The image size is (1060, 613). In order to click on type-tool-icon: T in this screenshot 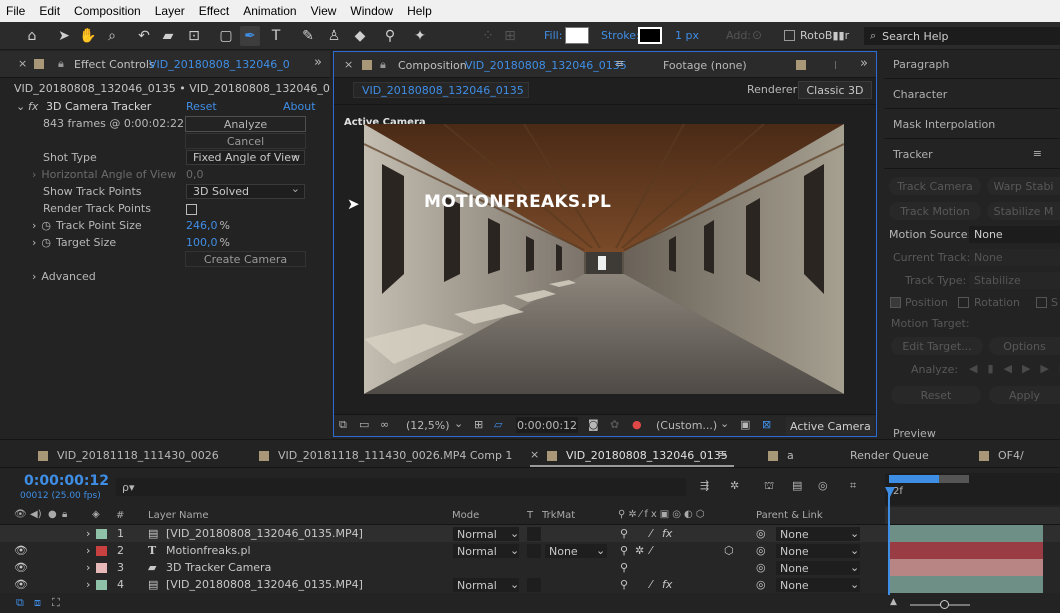, I will do `click(276, 36)`.